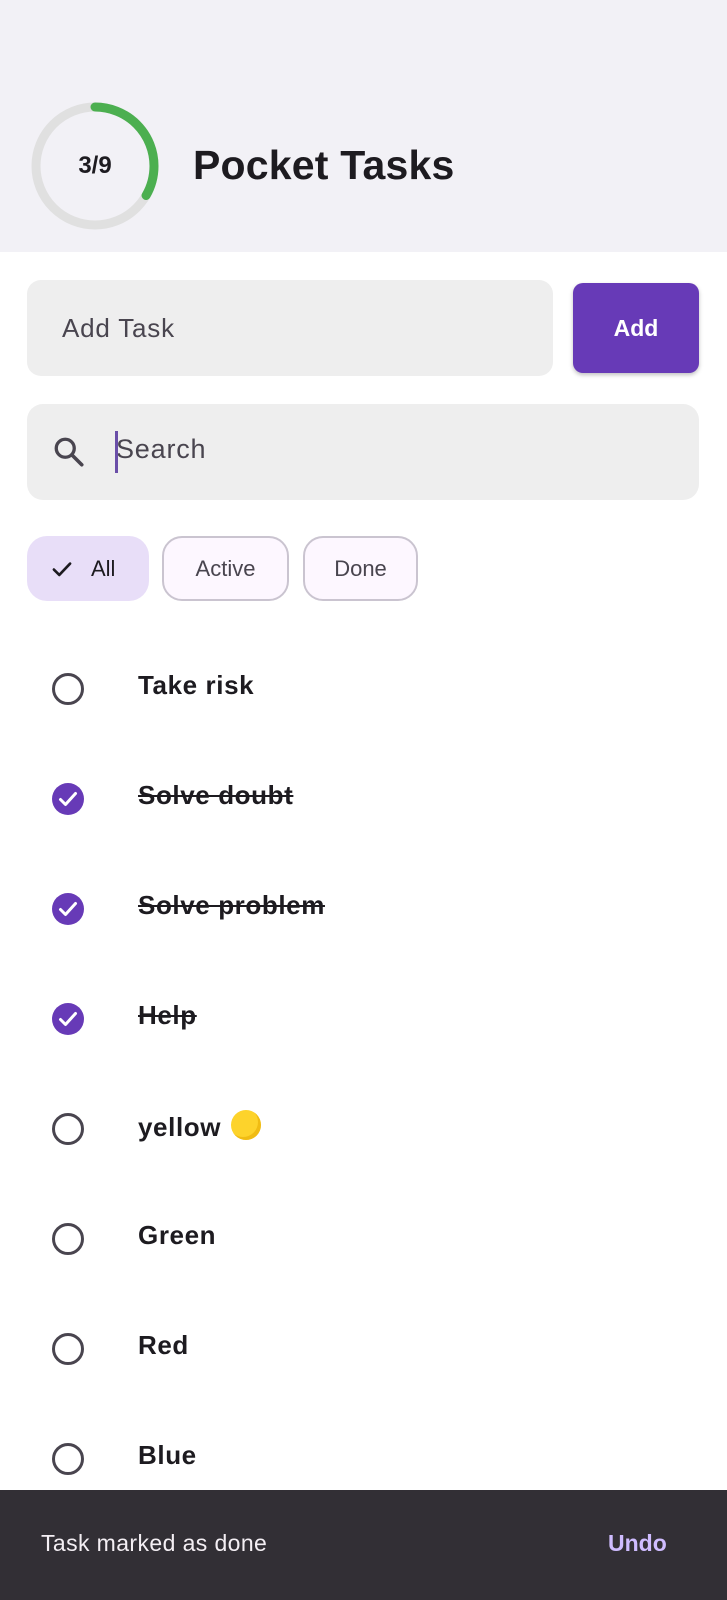  I want to click on filter-chip-label: Active, so click(225, 568).